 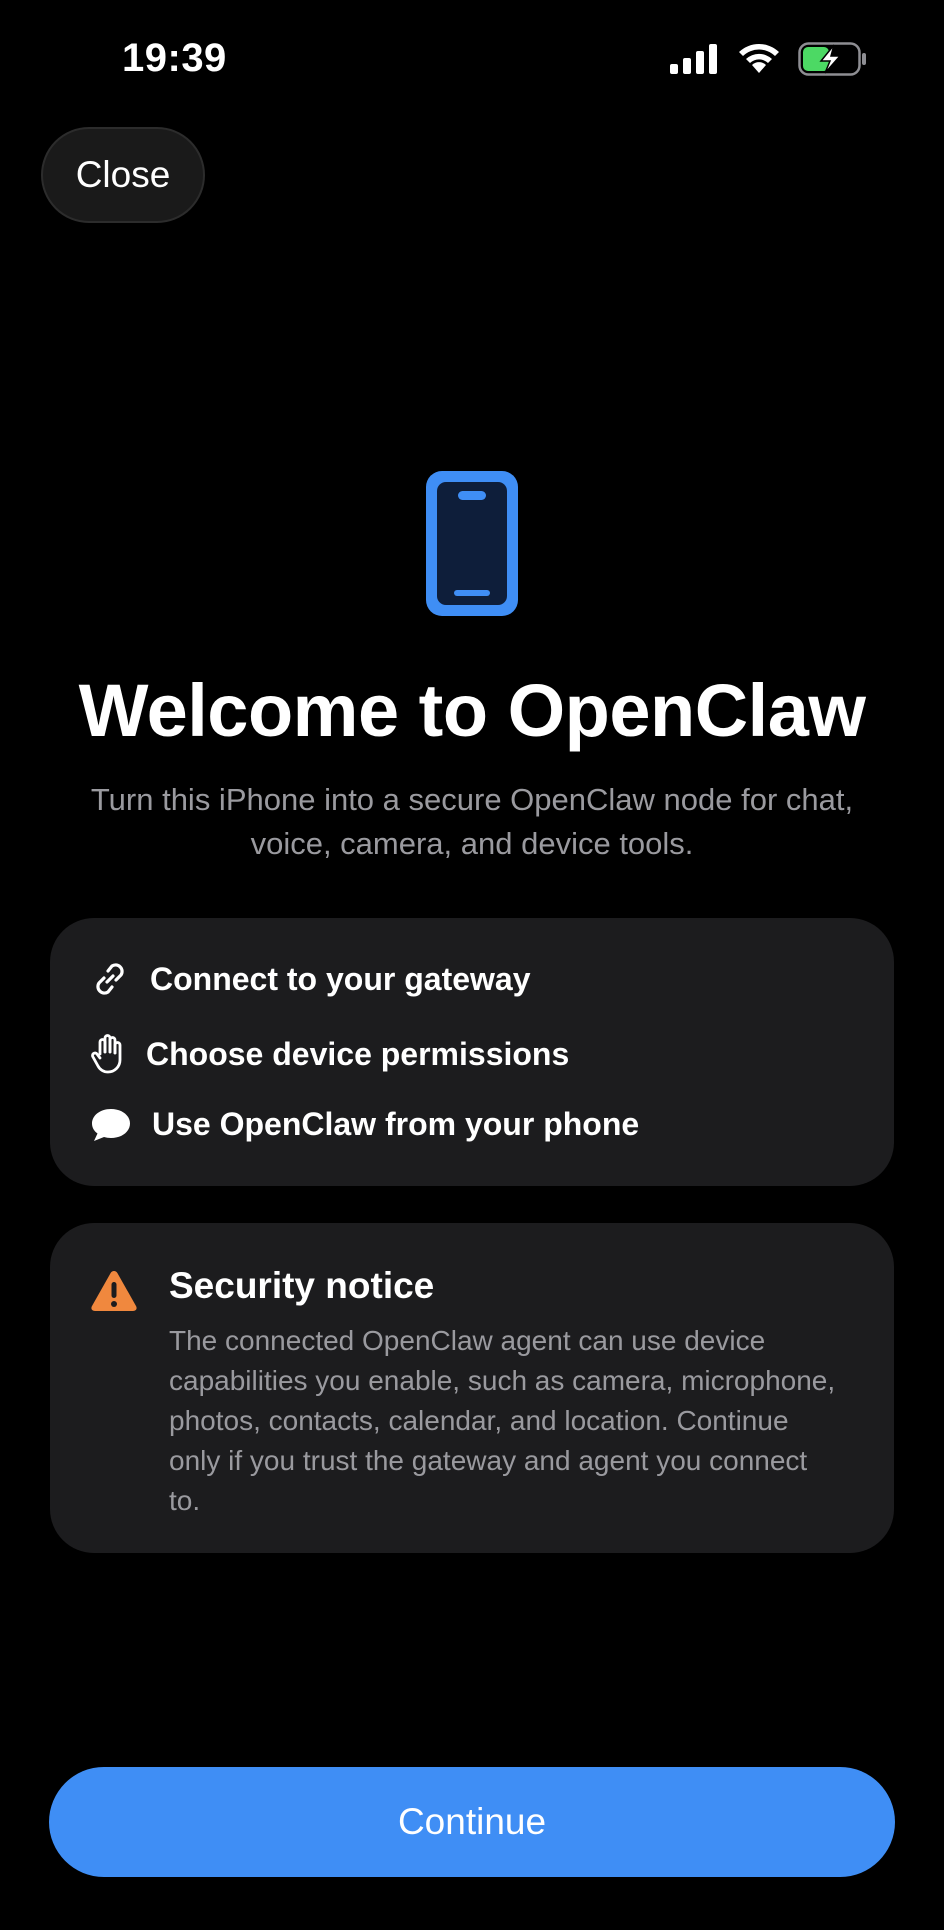 I want to click on feature-item-permissions: Choose device permissions, so click(x=329, y=1054).